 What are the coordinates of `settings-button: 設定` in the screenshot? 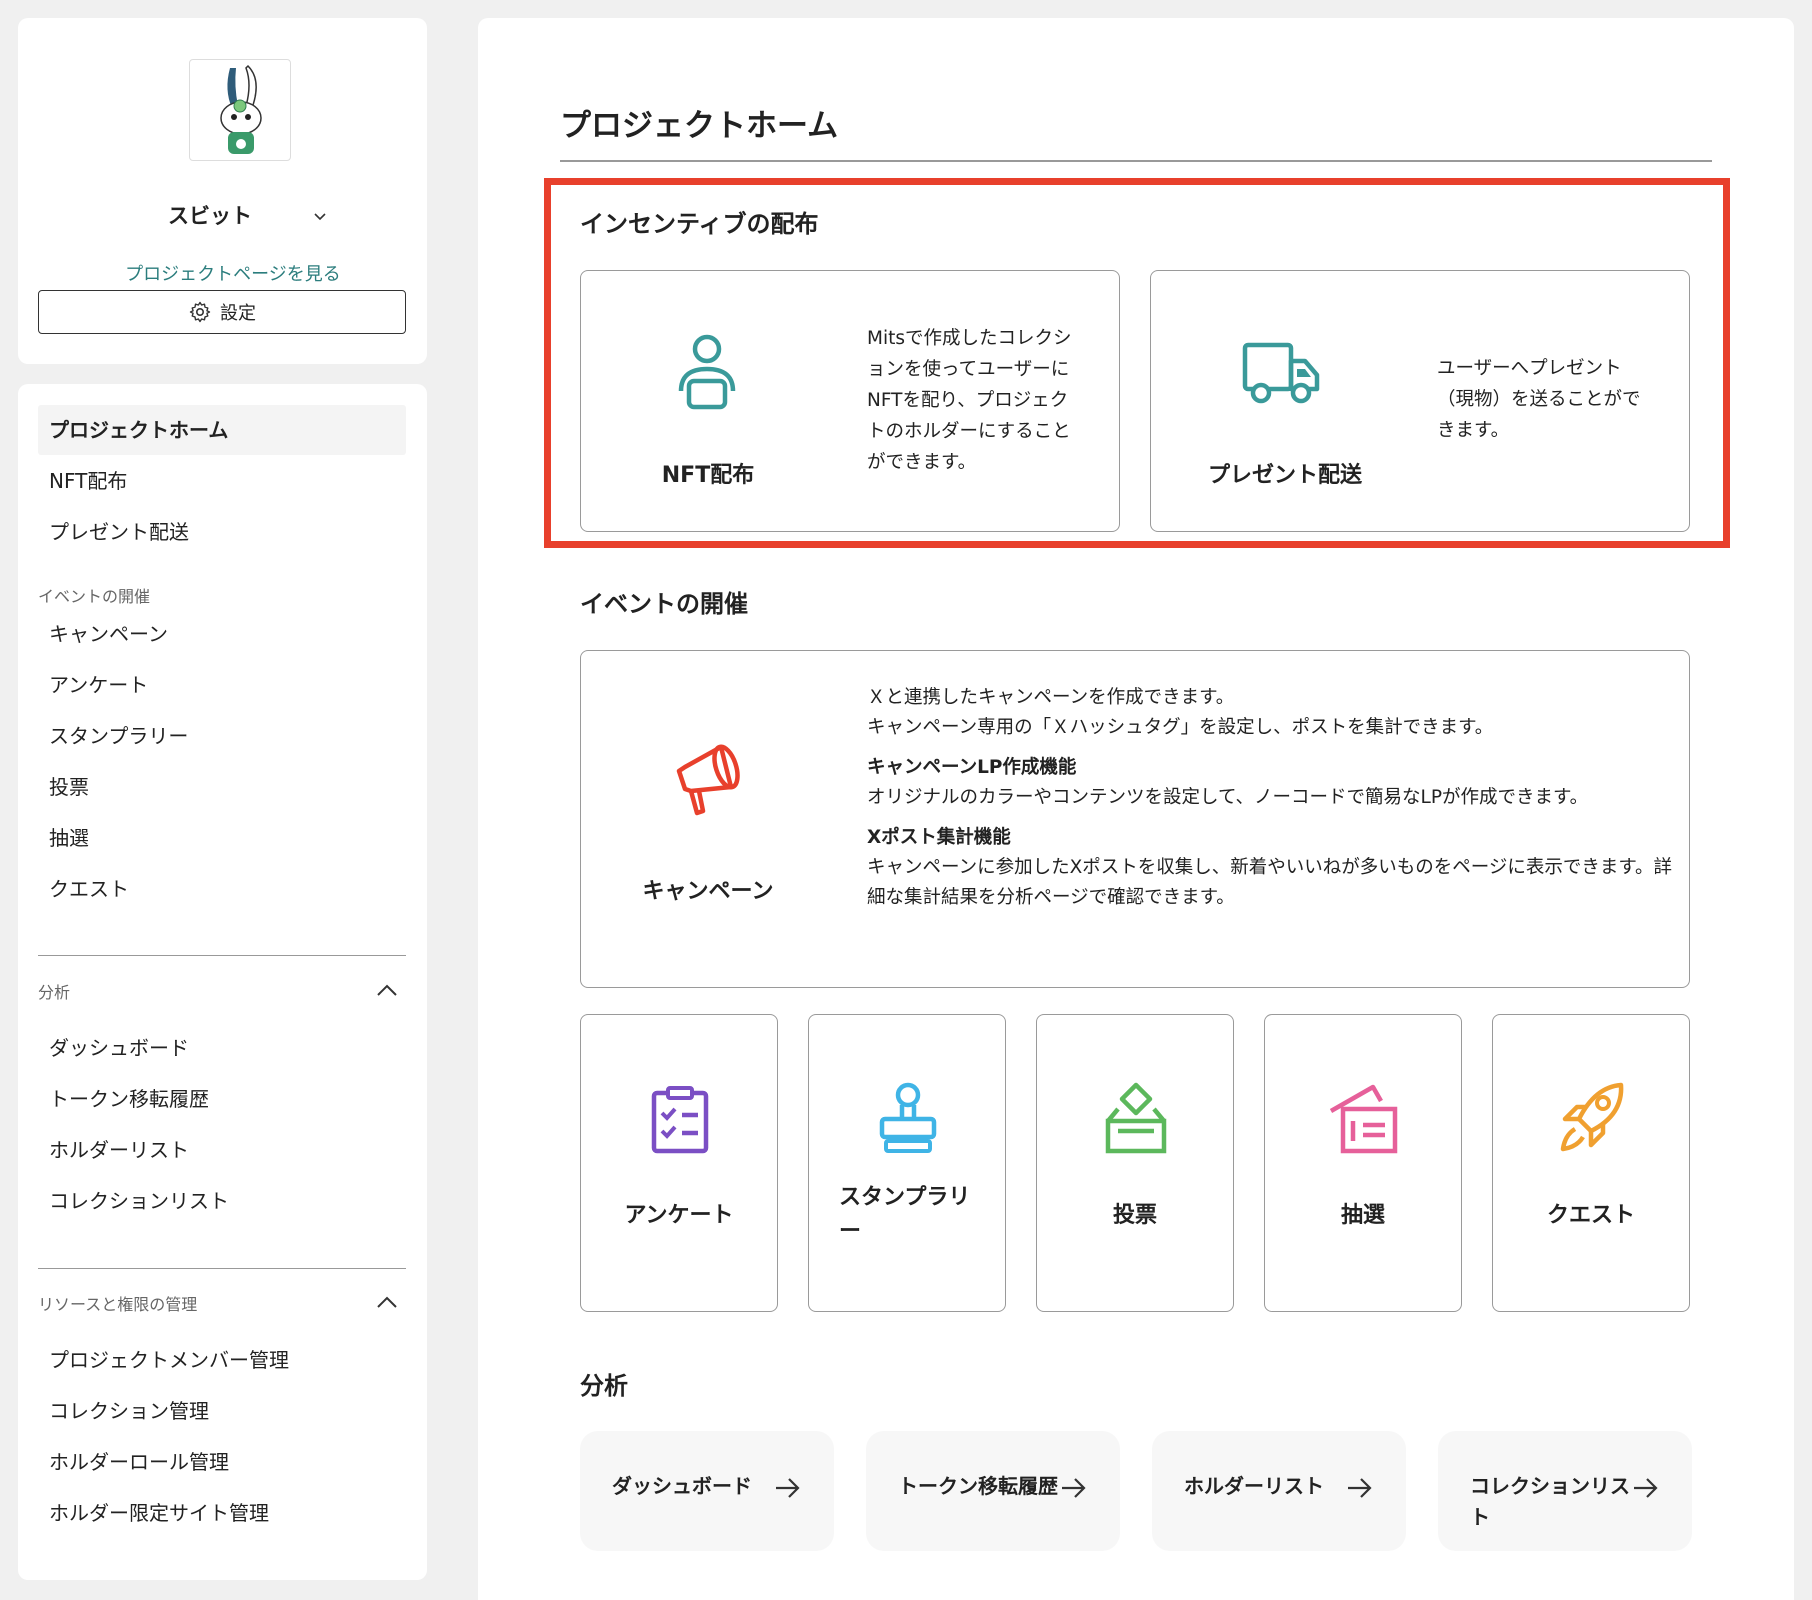 It's located at (222, 312).